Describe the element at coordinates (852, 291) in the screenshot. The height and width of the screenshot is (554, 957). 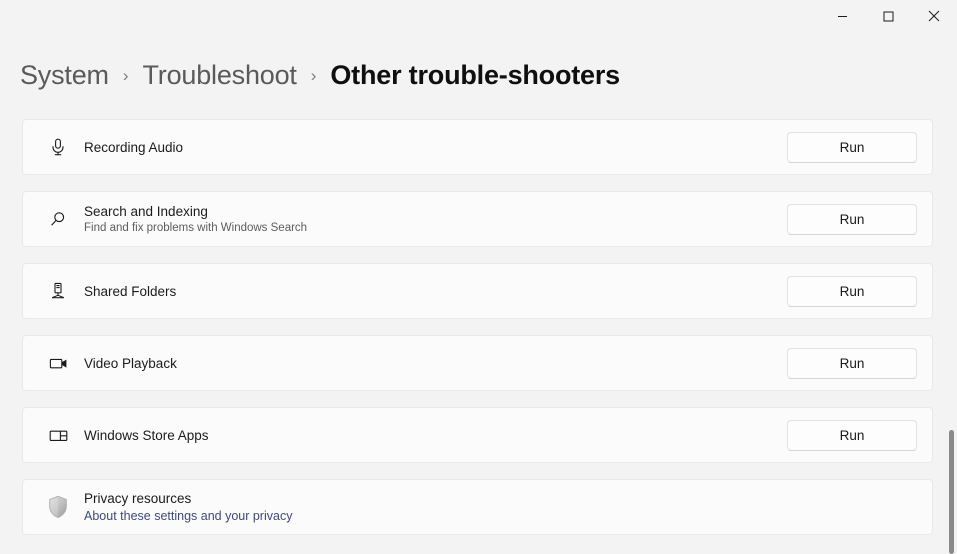
I see `run-button-shared-folders: Run` at that location.